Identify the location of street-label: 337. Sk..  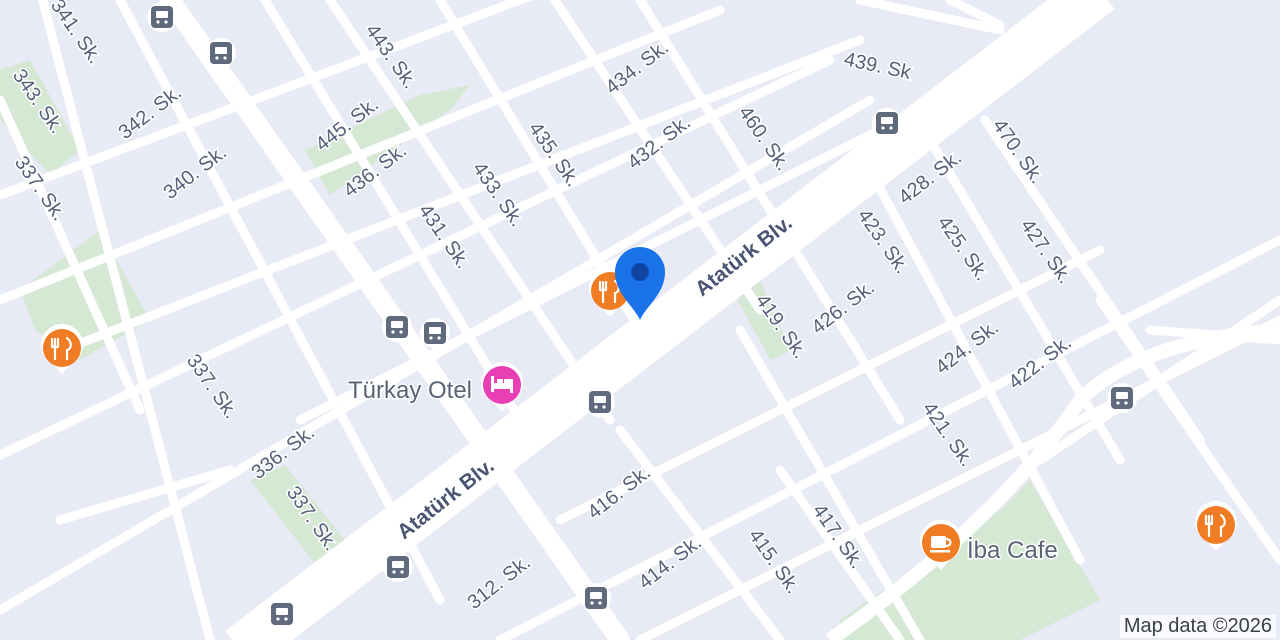
(212, 386).